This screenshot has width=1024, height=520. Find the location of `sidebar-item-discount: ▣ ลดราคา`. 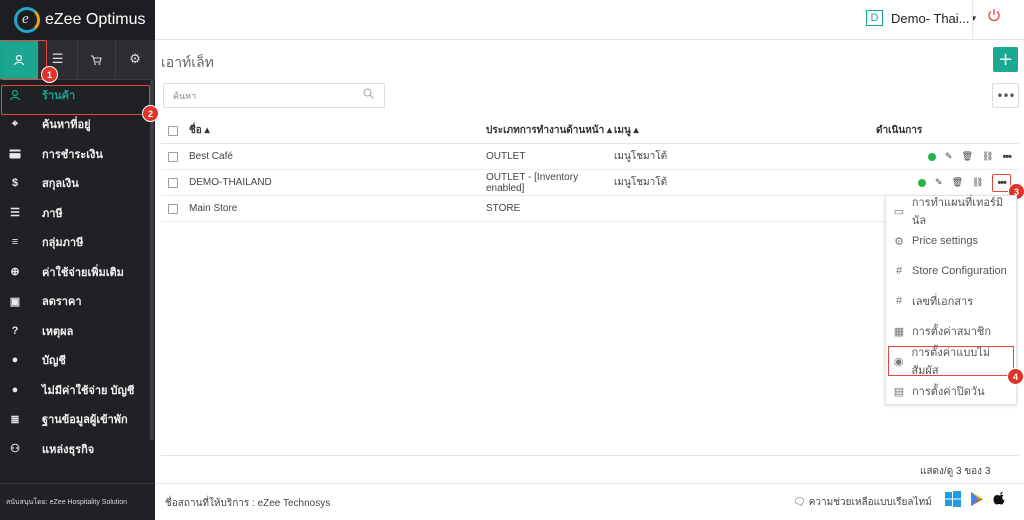

sidebar-item-discount: ▣ ลดราคา is located at coordinates (77, 302).